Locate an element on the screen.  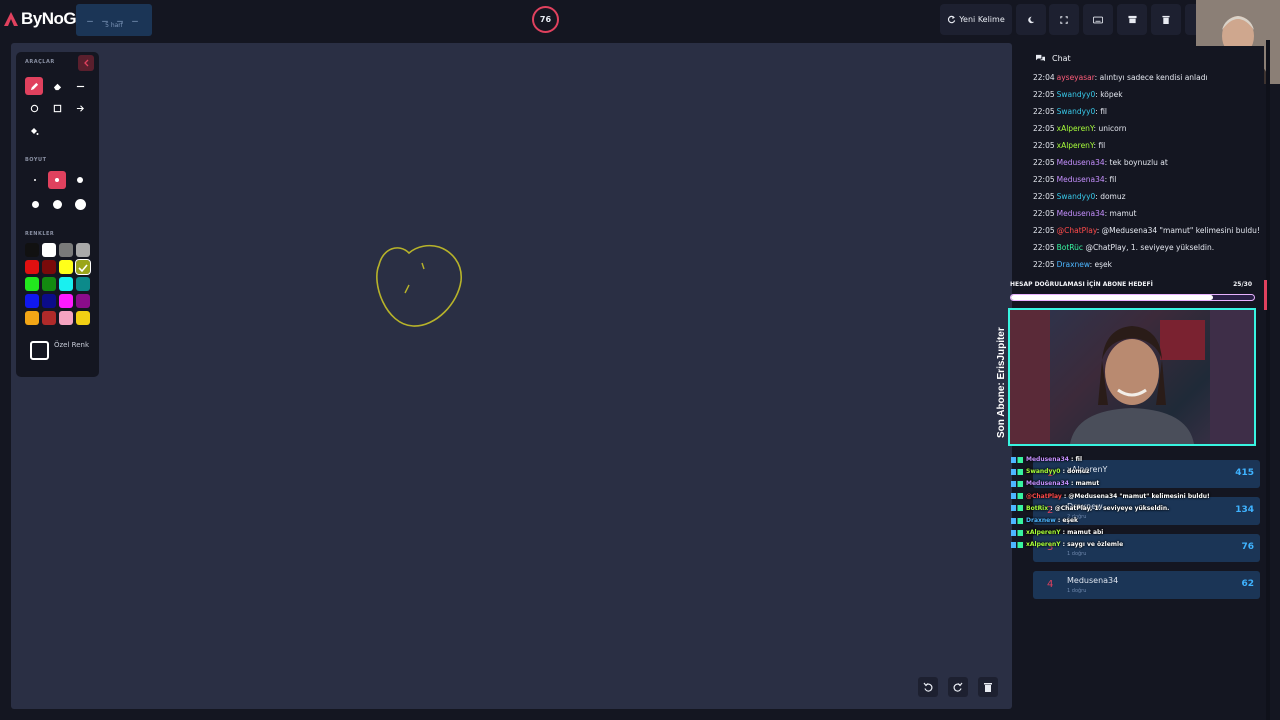
size-6-button is located at coordinates (80, 204).